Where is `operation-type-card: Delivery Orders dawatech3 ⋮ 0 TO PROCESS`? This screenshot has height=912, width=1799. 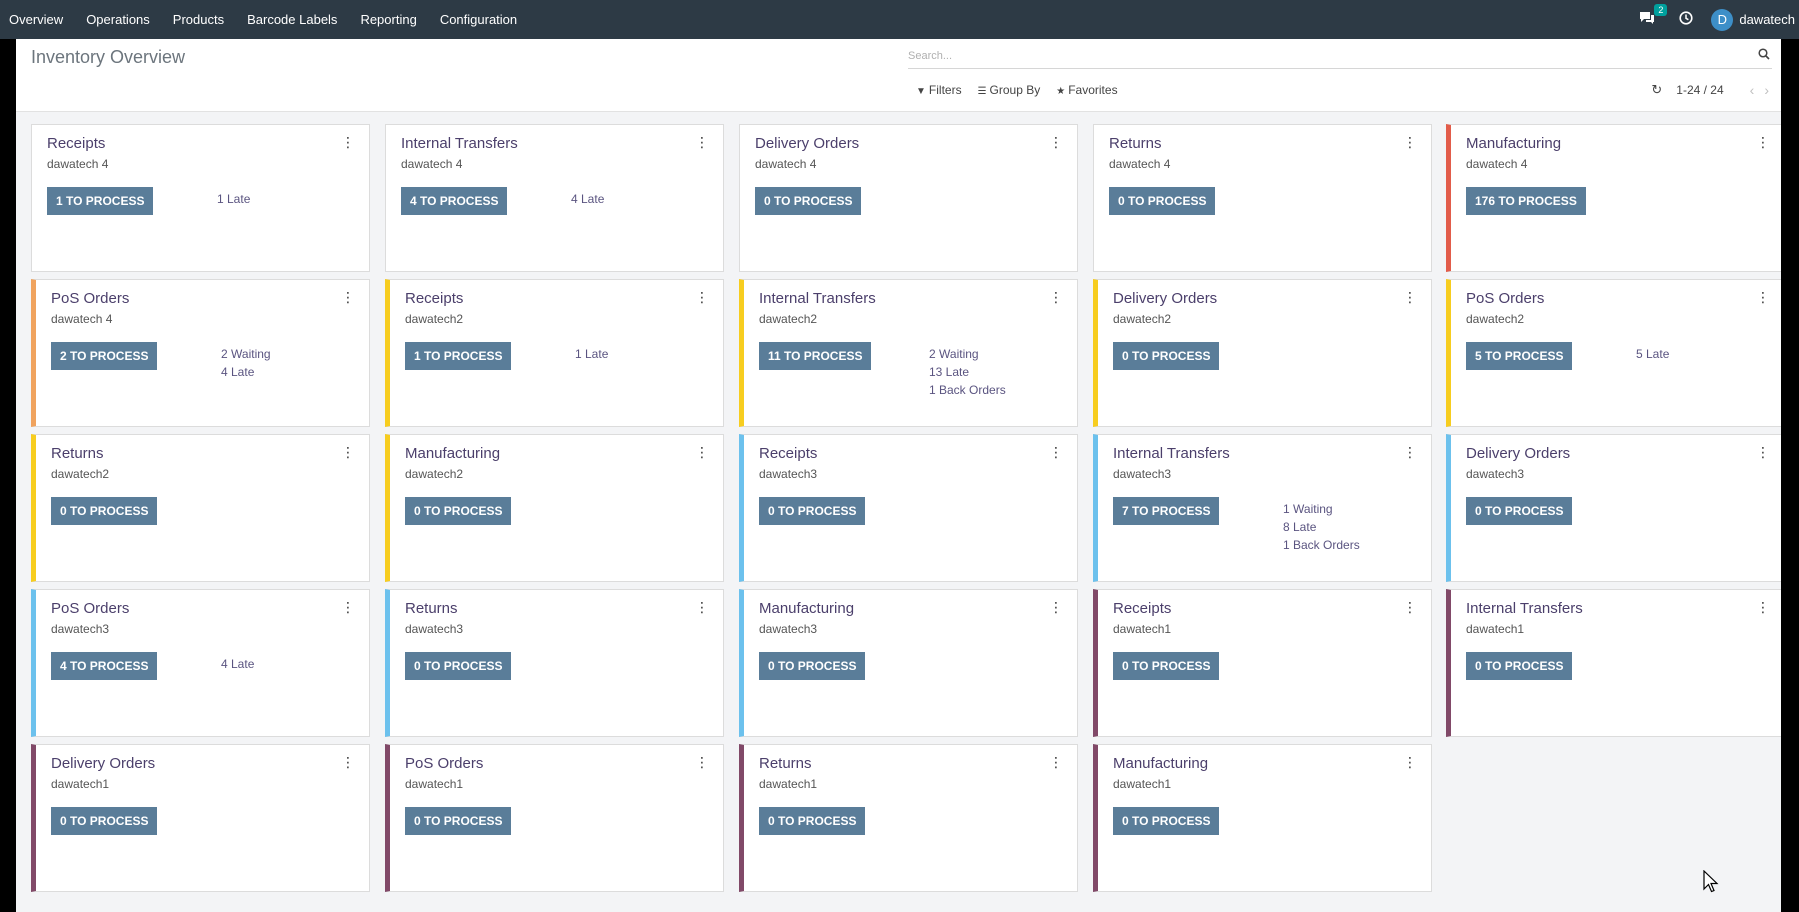
operation-type-card: Delivery Orders dawatech3 ⋮ 0 TO PROCESS is located at coordinates (1615, 508).